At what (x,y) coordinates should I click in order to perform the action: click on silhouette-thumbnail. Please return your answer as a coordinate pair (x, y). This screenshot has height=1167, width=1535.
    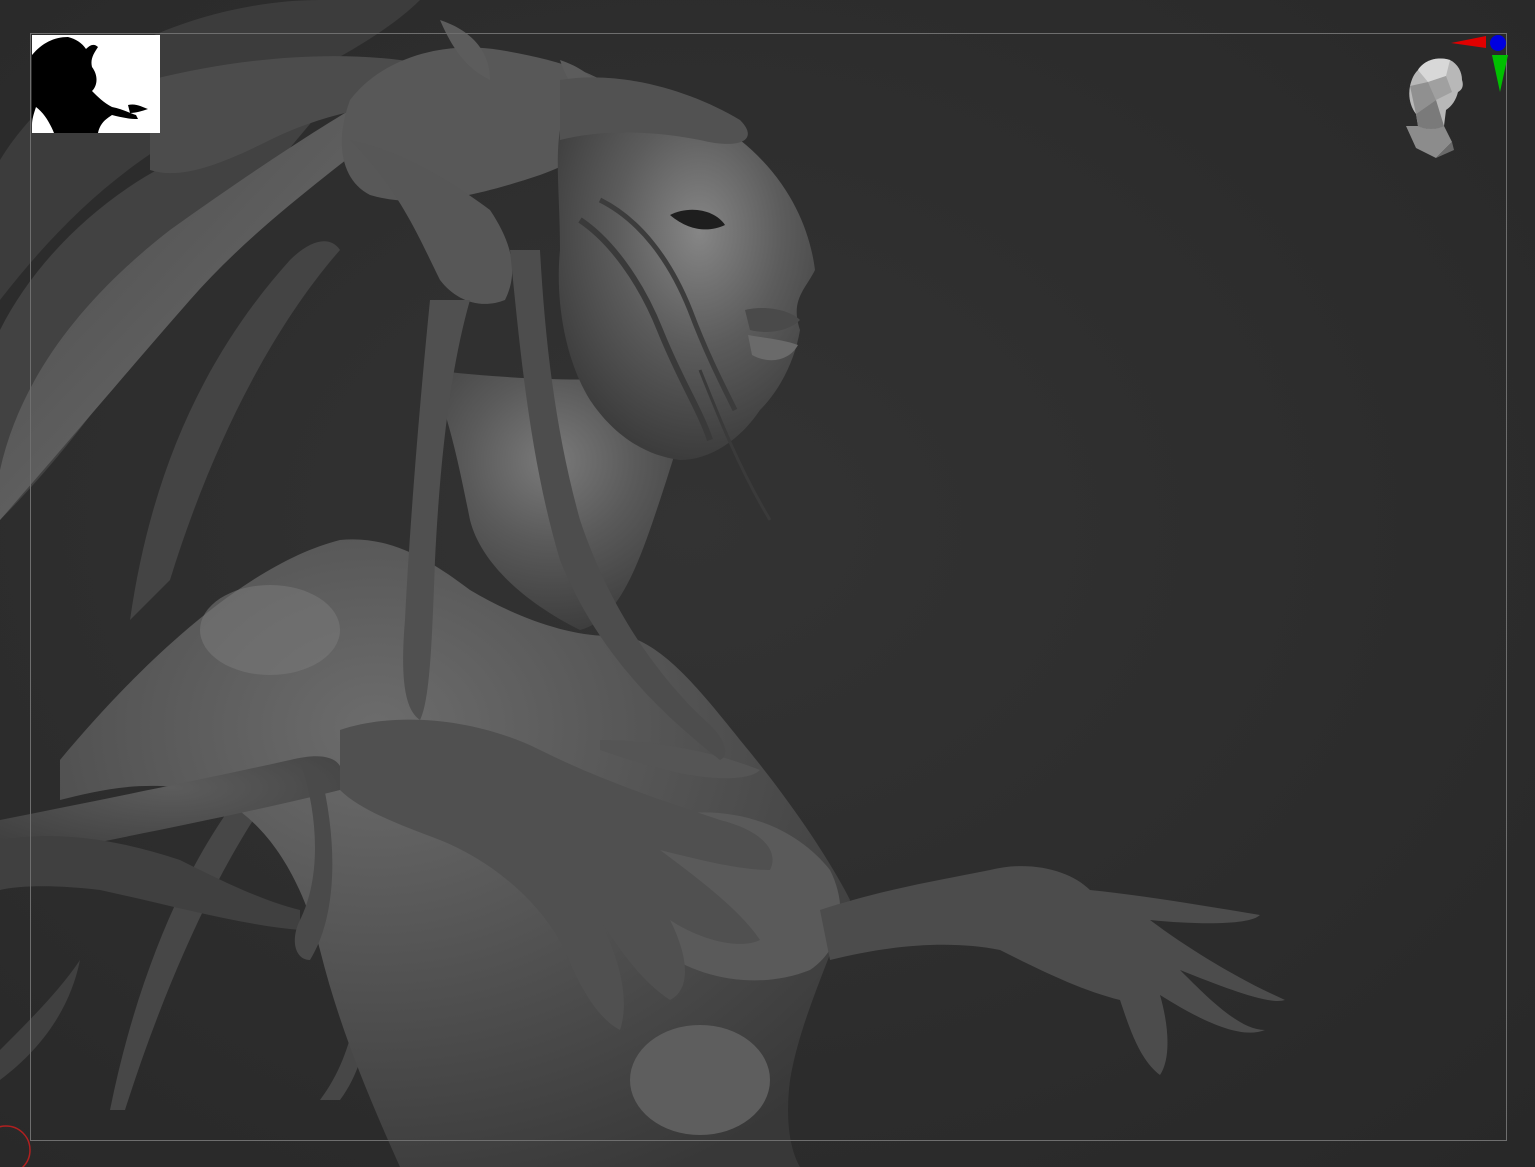
    Looking at the image, I should click on (96, 84).